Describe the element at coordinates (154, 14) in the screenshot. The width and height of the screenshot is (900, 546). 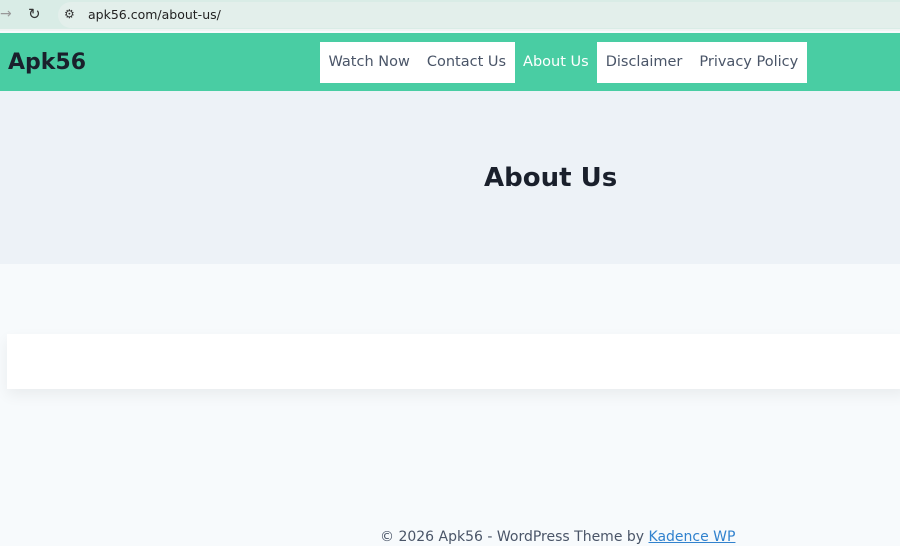
I see `url-text: apk56.com/about-us/` at that location.